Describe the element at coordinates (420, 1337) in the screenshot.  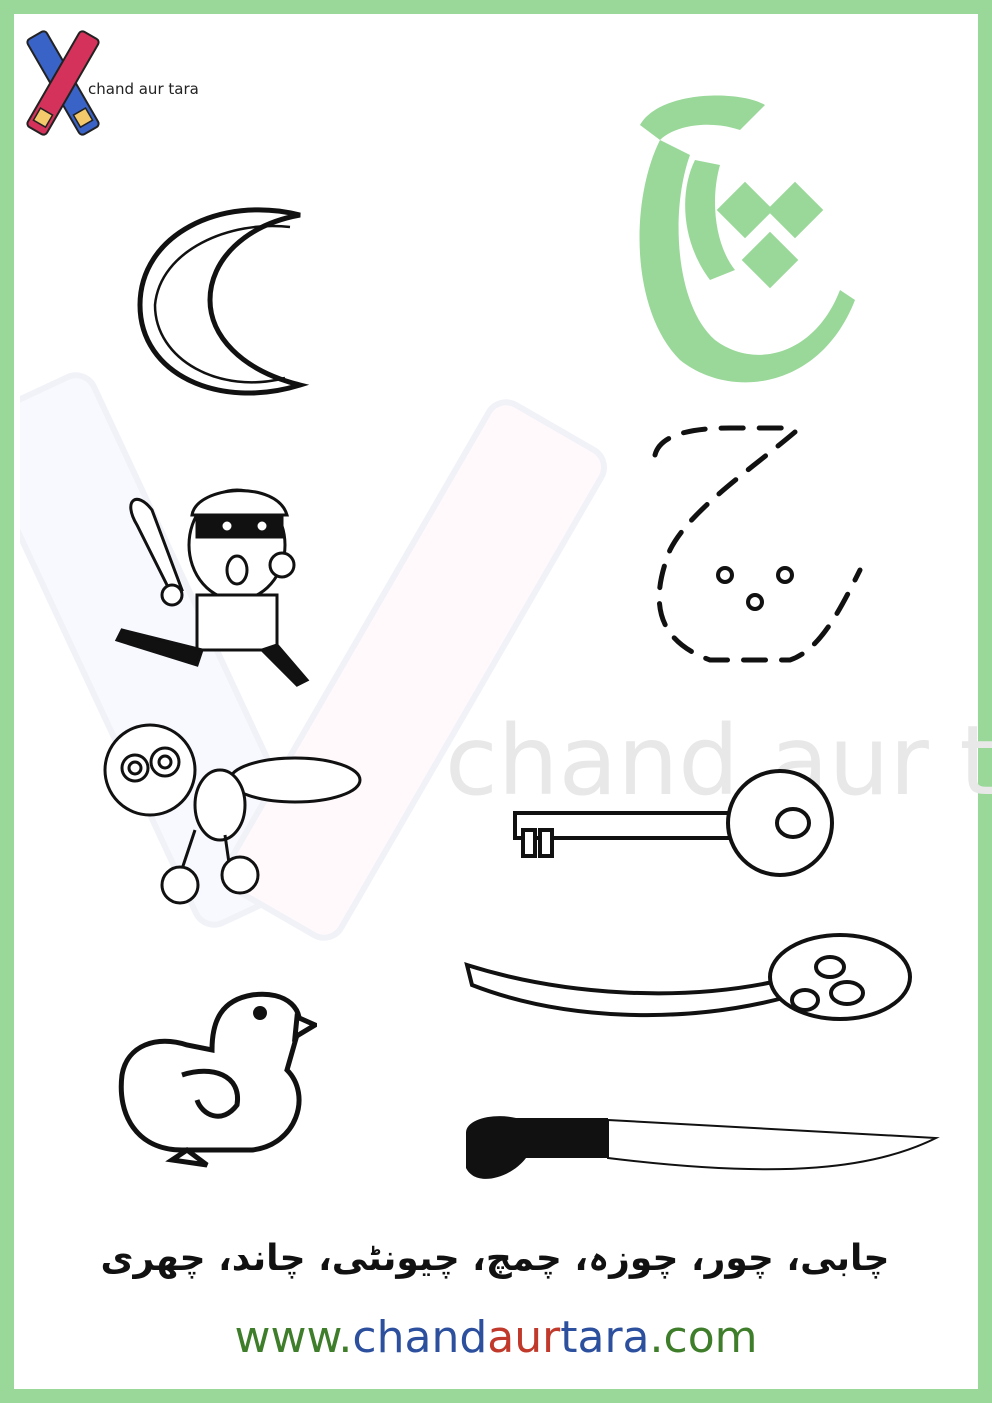
I see `url-part-chand: chand` at that location.